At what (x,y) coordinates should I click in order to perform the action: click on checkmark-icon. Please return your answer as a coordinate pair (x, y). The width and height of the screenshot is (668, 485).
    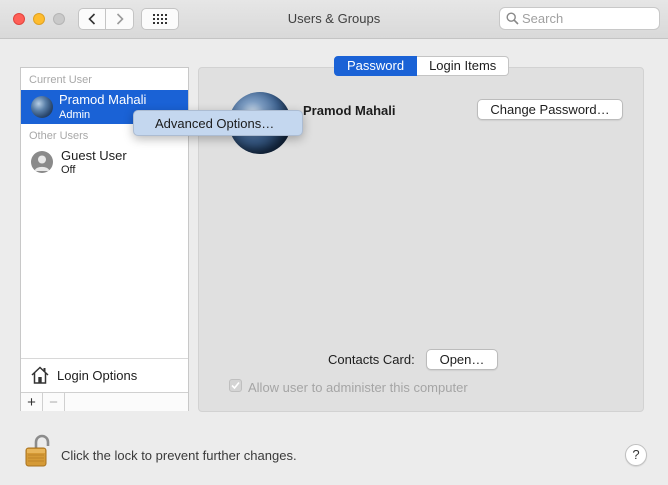
    Looking at the image, I should click on (235, 385).